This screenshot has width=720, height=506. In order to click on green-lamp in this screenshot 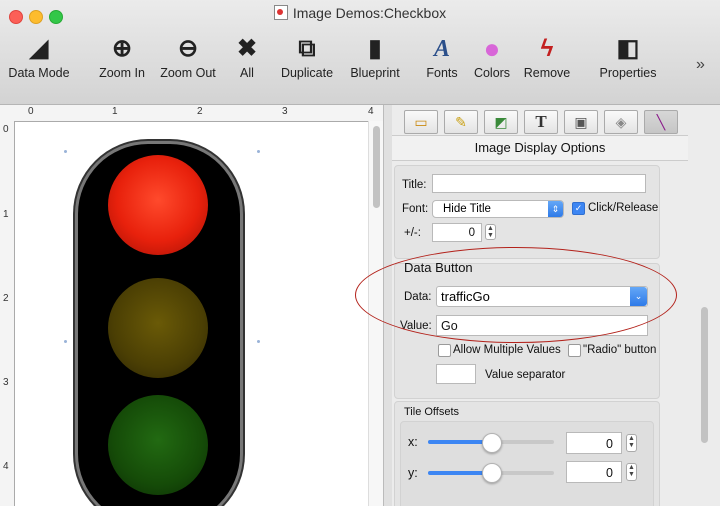, I will do `click(158, 445)`.